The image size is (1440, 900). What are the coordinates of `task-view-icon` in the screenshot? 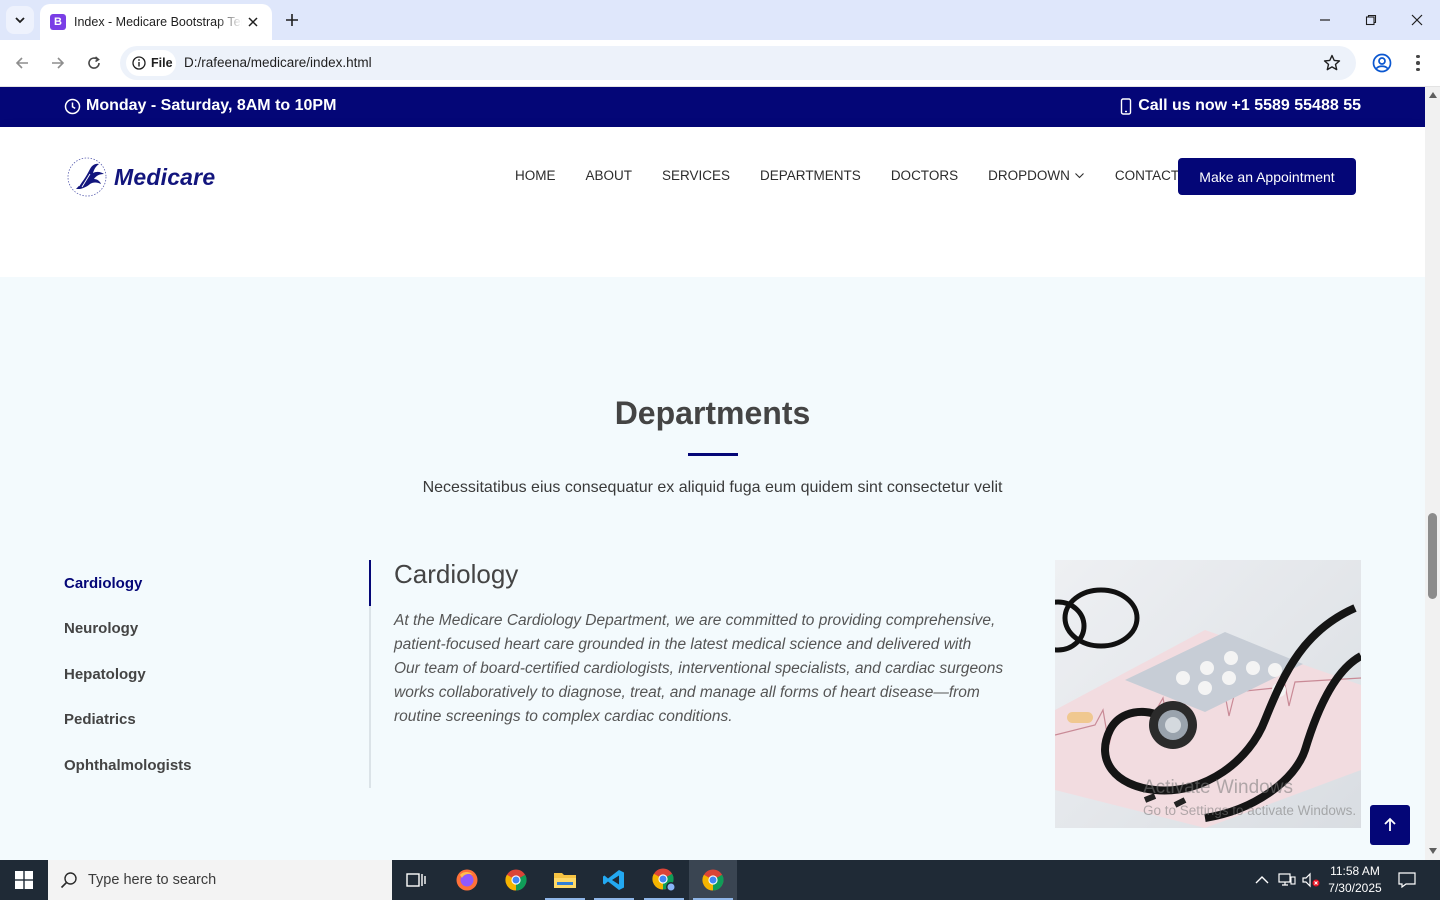 It's located at (416, 880).